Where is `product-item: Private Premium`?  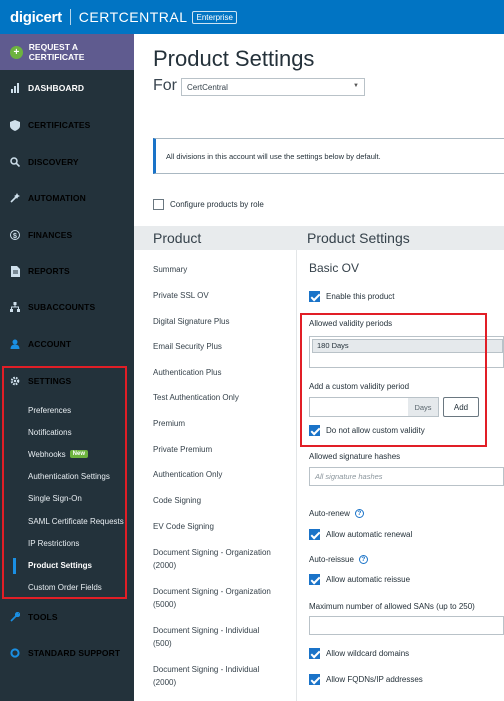 product-item: Private Premium is located at coordinates (213, 449).